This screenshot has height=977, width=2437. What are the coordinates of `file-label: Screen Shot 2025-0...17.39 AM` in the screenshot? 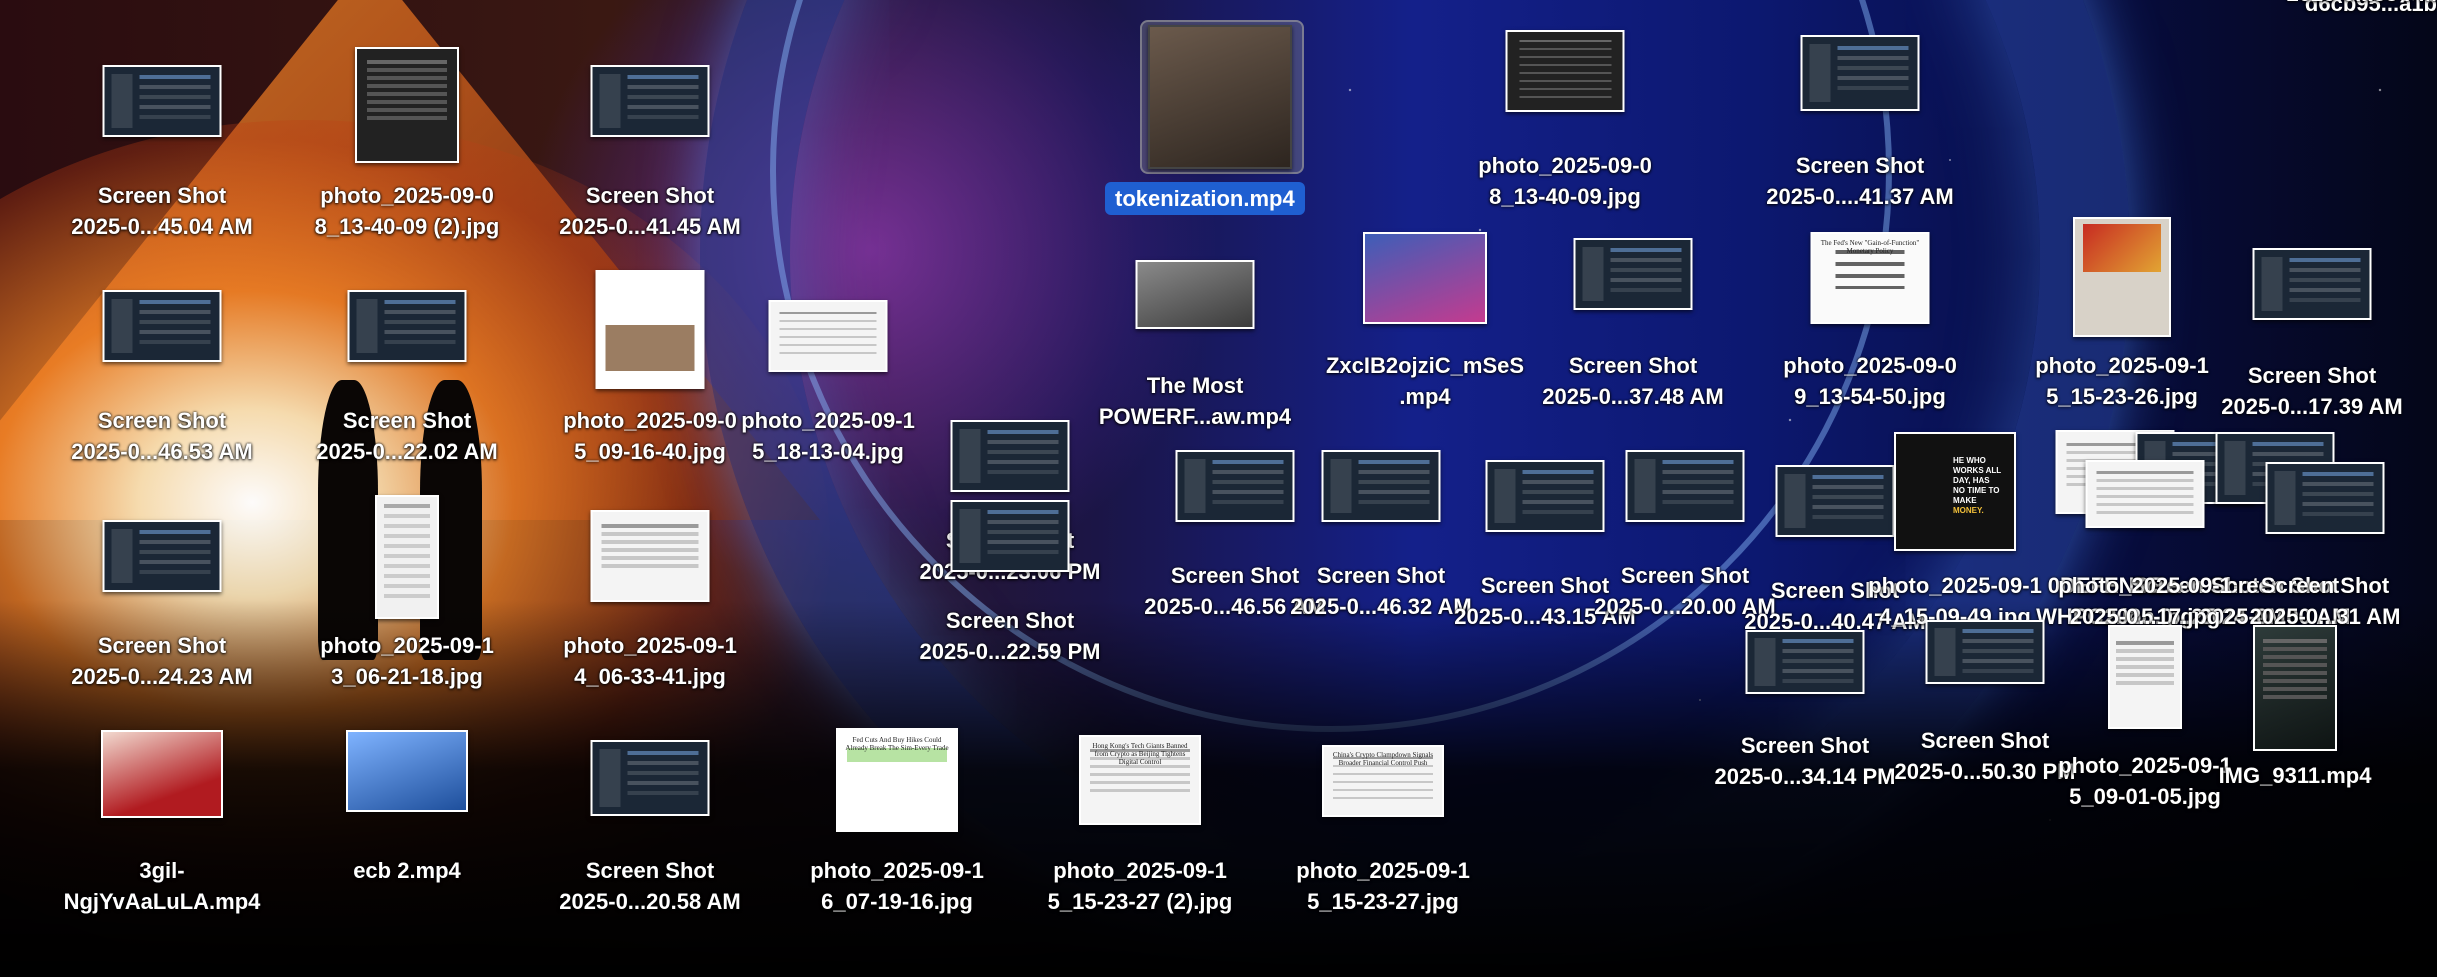 It's located at (2312, 391).